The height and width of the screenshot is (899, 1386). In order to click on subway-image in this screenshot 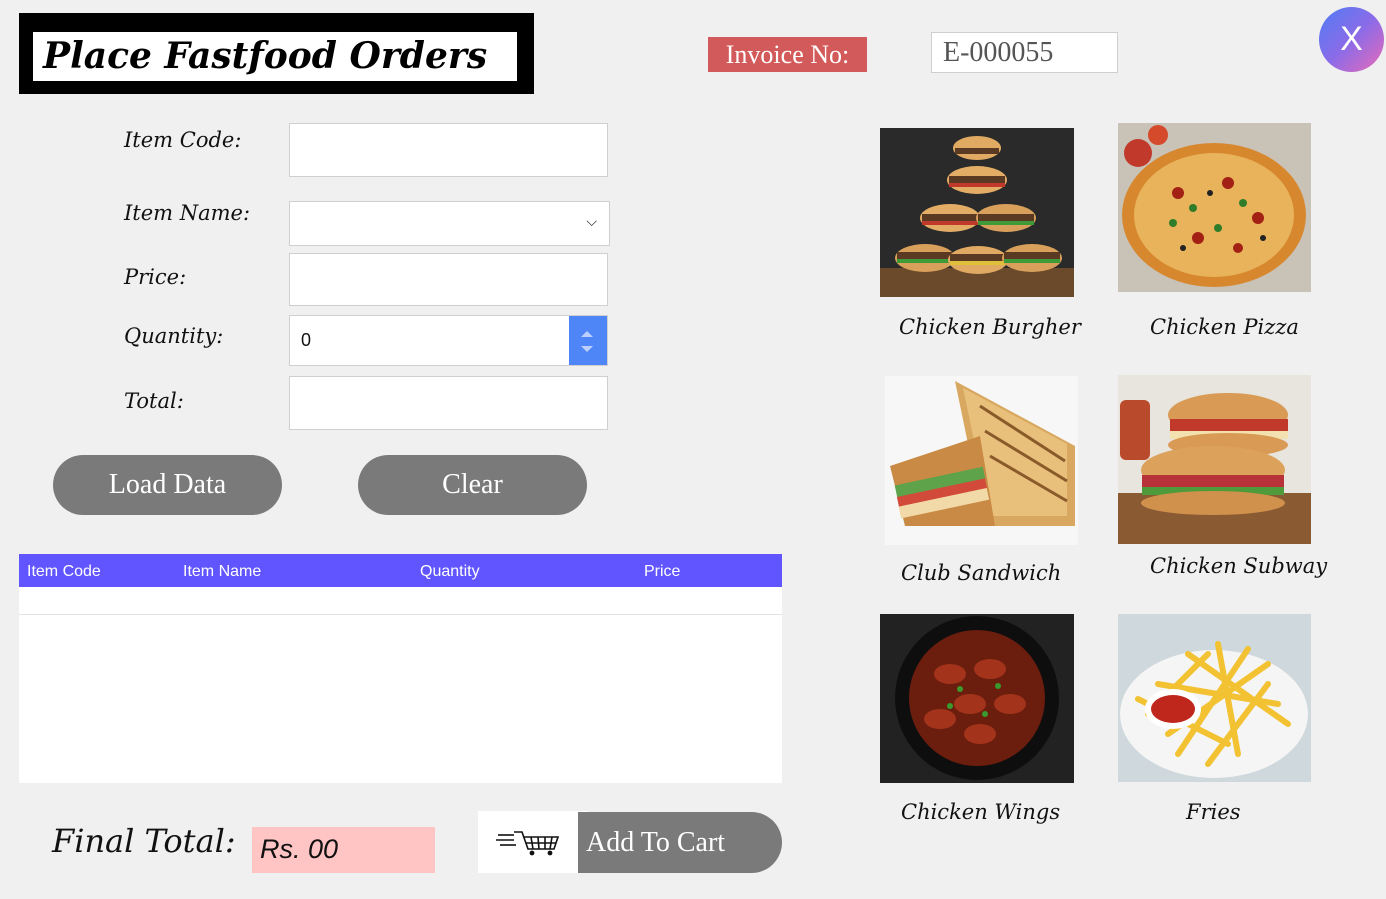, I will do `click(1214, 459)`.